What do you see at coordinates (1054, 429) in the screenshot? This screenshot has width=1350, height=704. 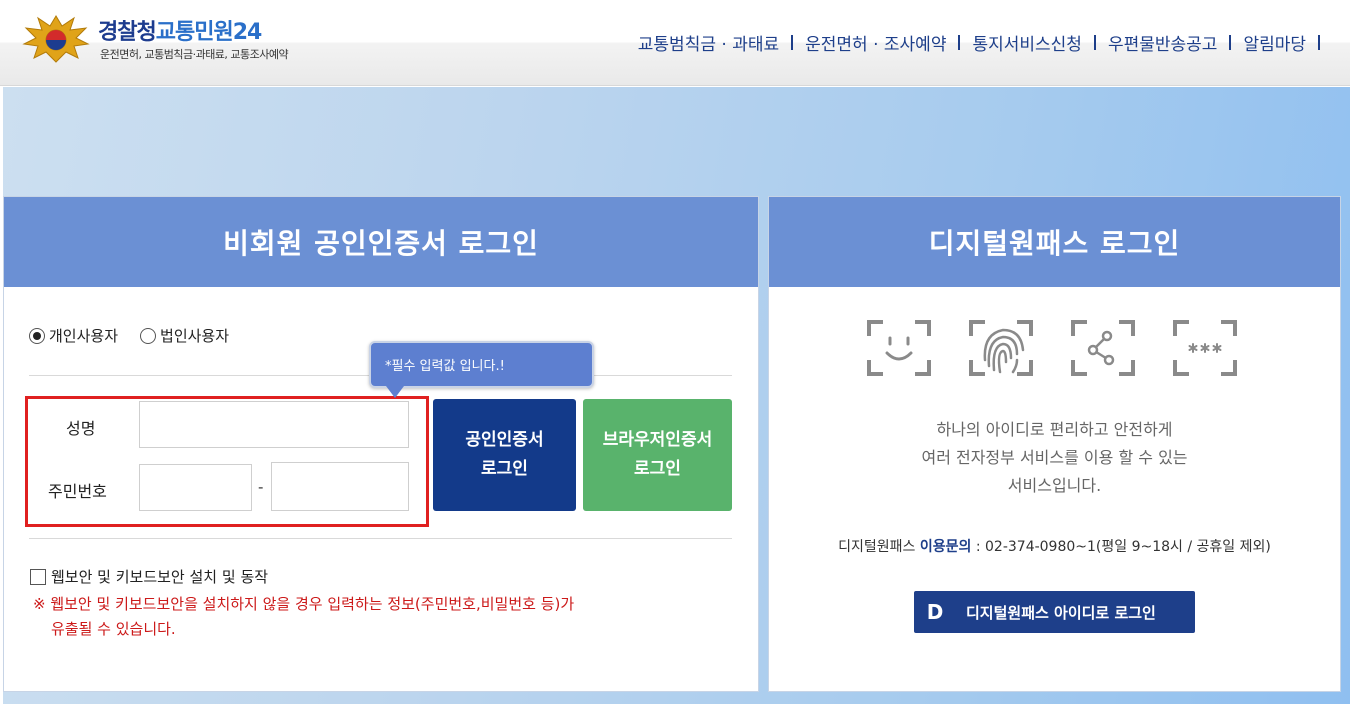 I see `onepass-description-line1: 하나의 아이디로 편리하고 안전하게` at bounding box center [1054, 429].